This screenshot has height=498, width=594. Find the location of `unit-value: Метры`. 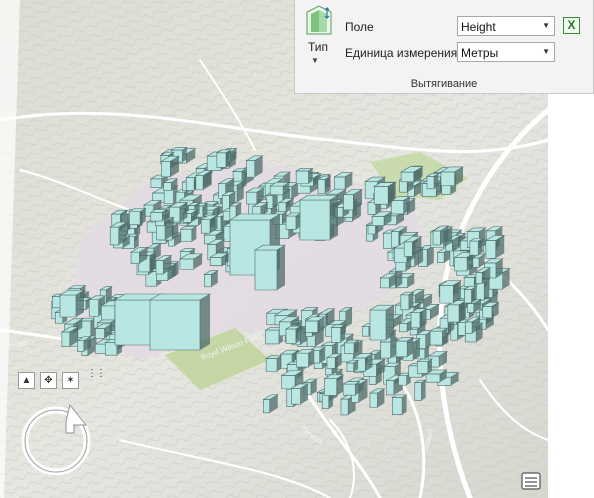

unit-value: Метры is located at coordinates (480, 53).